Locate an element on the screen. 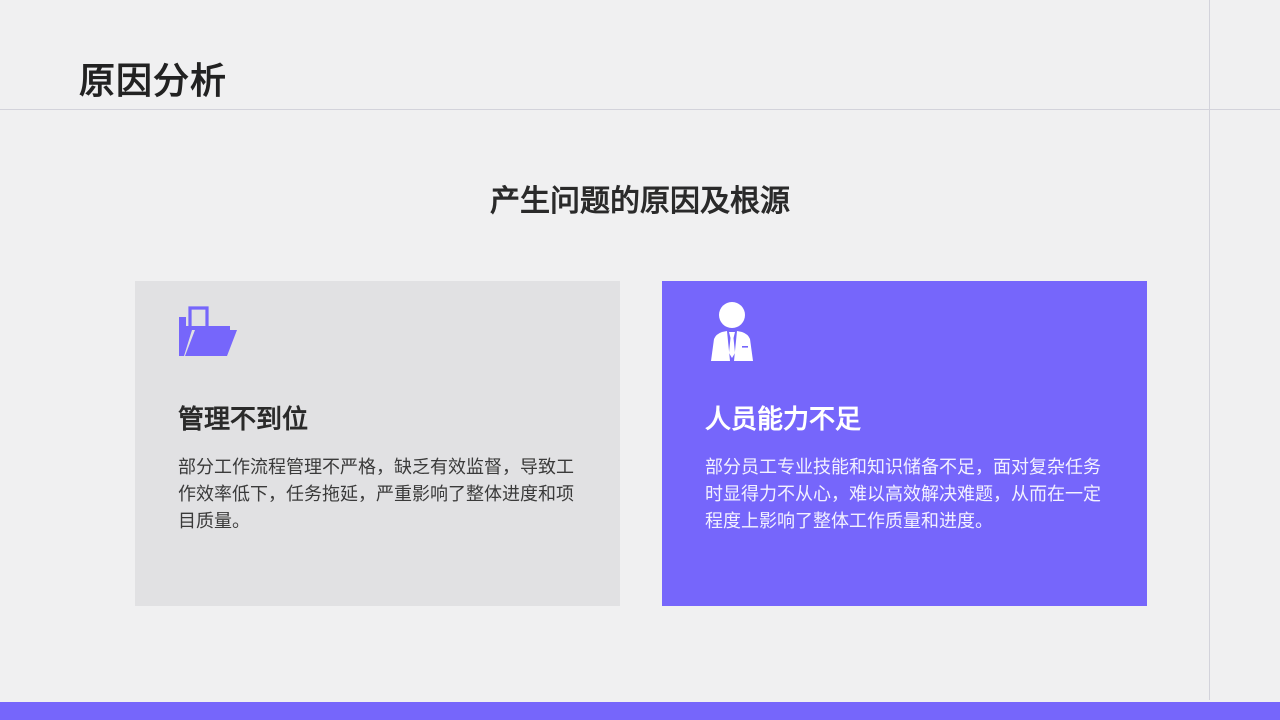 The image size is (1280, 720). business-person-icon is located at coordinates (732, 331).